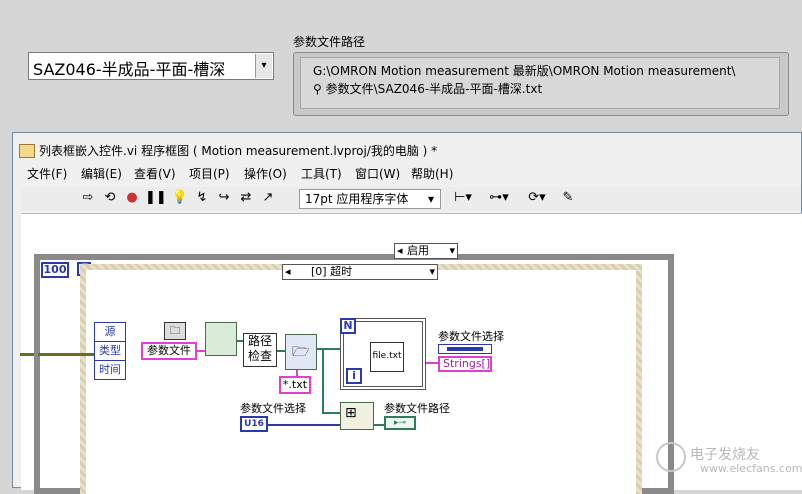  Describe the element at coordinates (265, 173) in the screenshot. I see `menu-operate: 操作(O)` at that location.